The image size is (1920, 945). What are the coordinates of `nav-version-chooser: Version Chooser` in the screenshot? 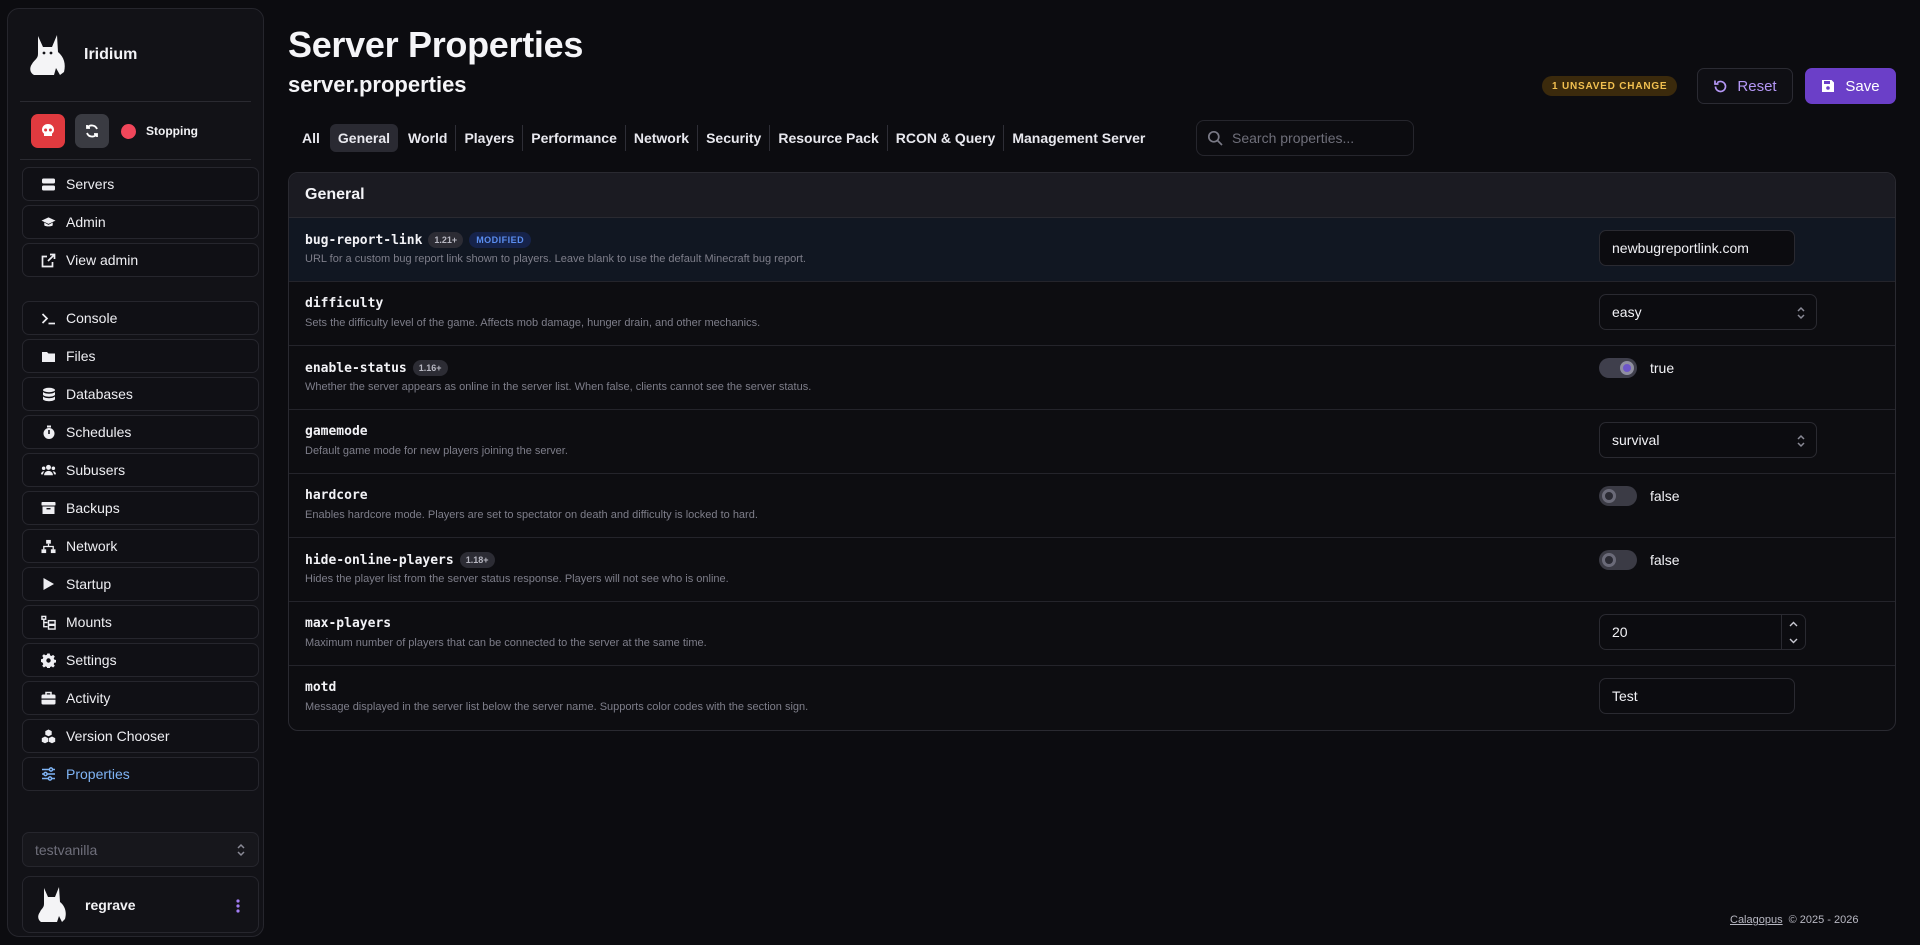 It's located at (140, 736).